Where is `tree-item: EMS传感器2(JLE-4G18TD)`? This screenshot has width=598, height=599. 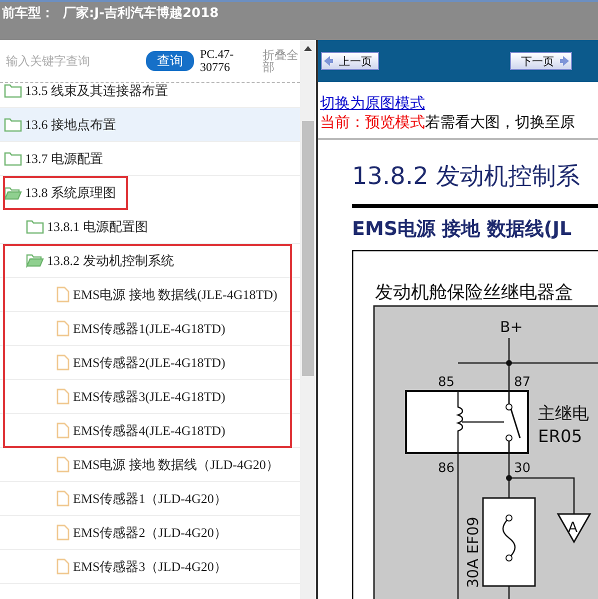
tree-item: EMS传感器2(JLE-4G18TD) is located at coordinates (150, 363).